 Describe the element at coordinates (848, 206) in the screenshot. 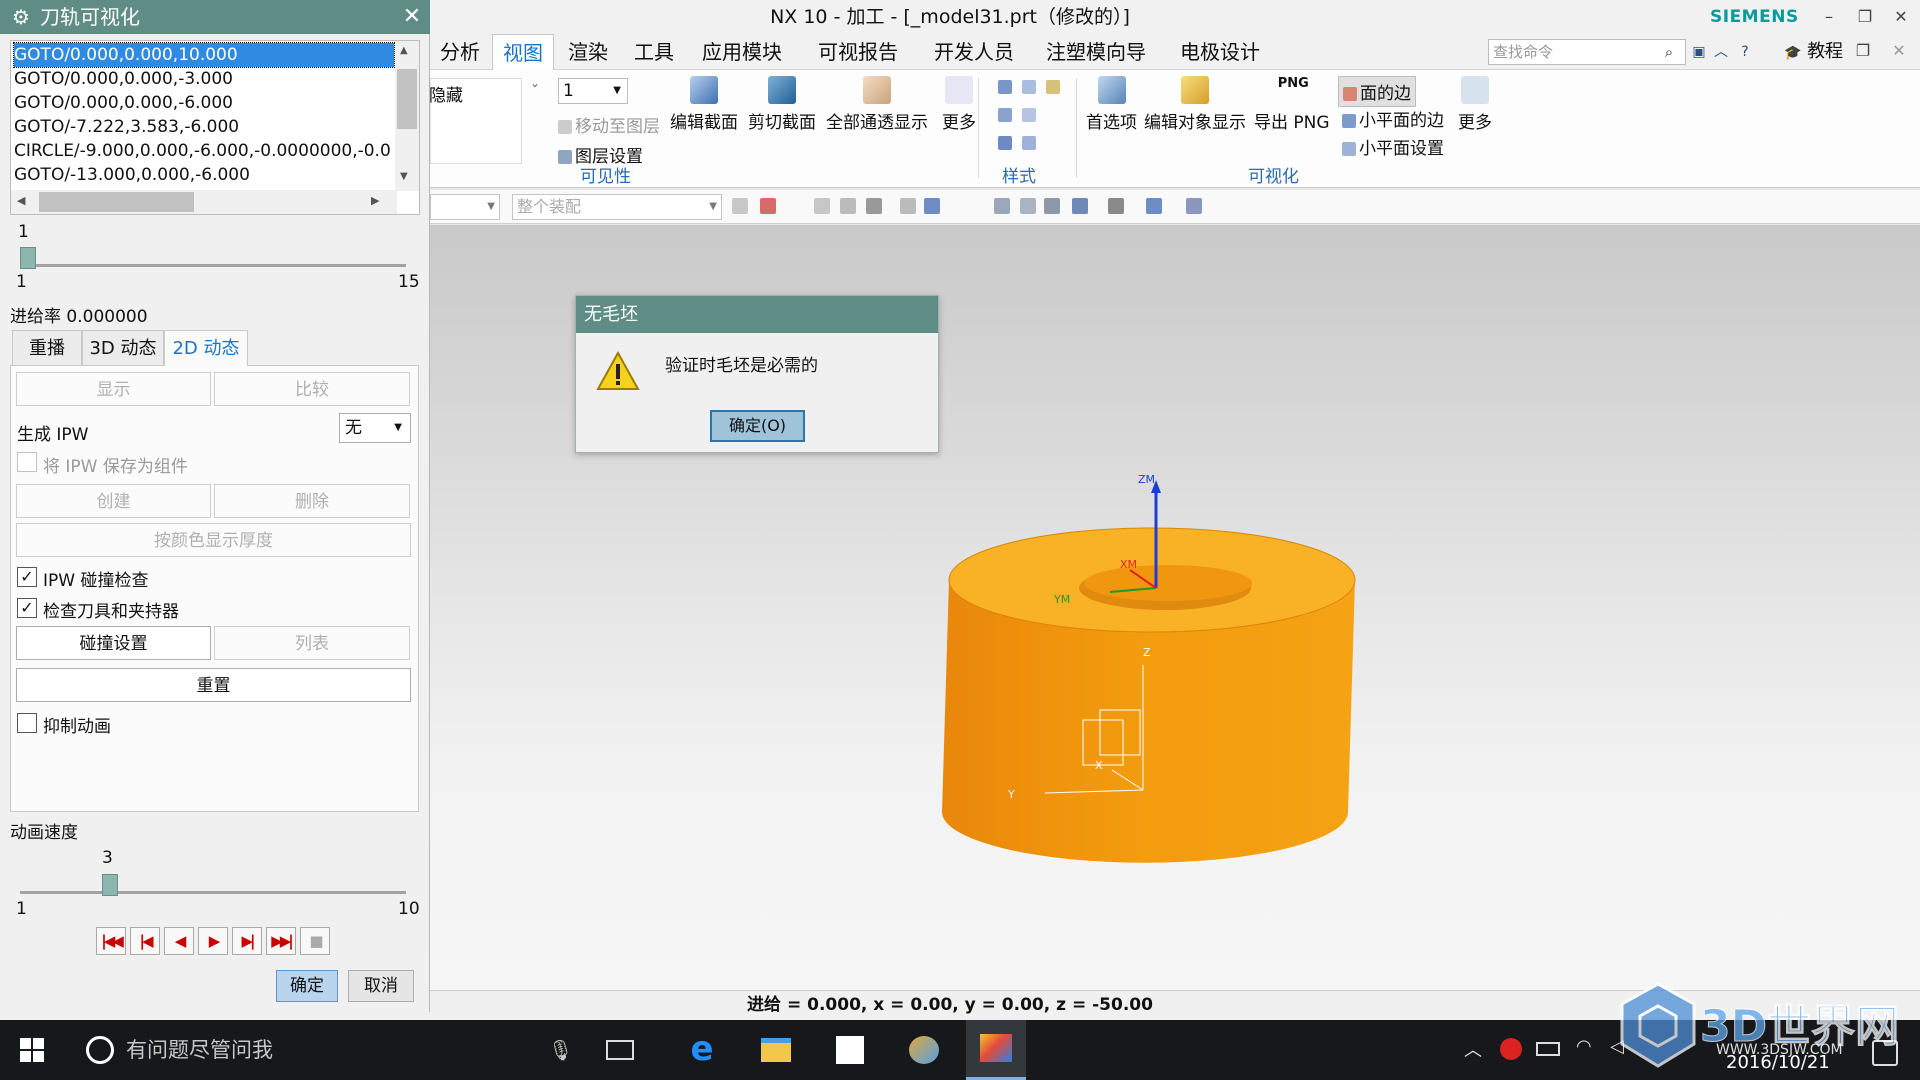

I see `arc-center-icon` at that location.